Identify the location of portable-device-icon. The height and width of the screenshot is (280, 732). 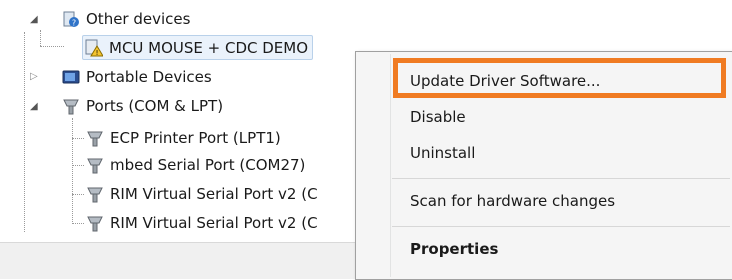
(71, 77).